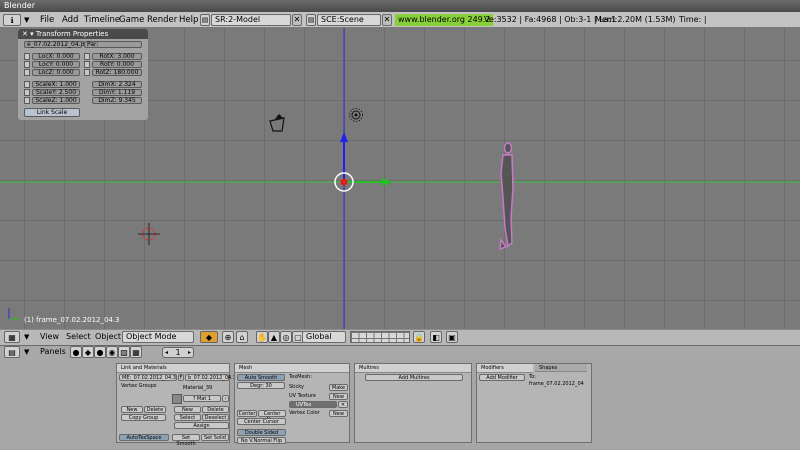 This screenshot has height=450, width=800. I want to click on lock-rotz-icon, so click(87, 72).